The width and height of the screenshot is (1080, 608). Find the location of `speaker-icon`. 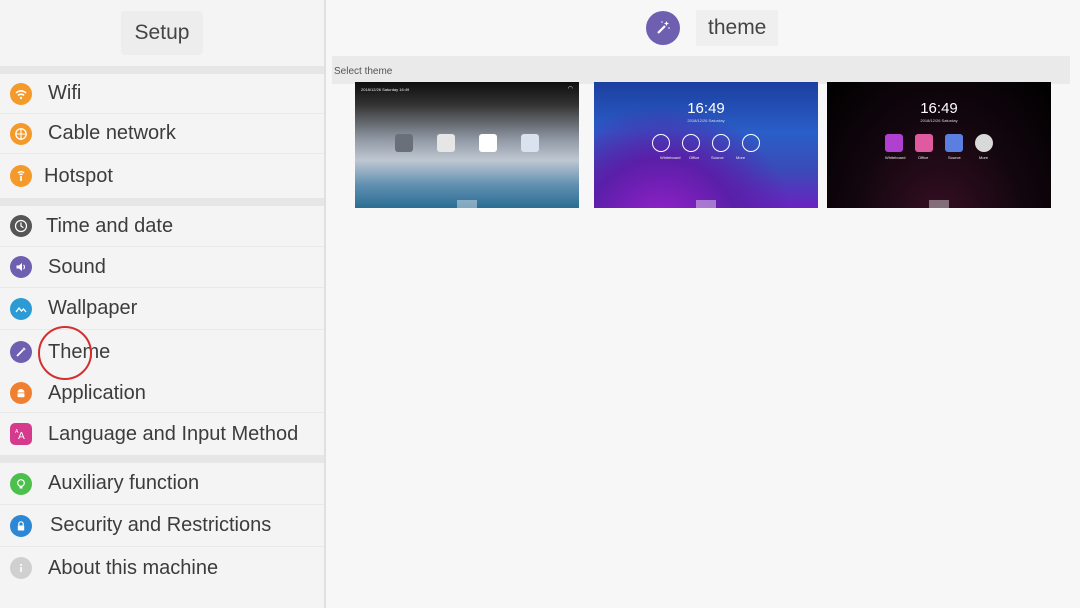

speaker-icon is located at coordinates (21, 267).